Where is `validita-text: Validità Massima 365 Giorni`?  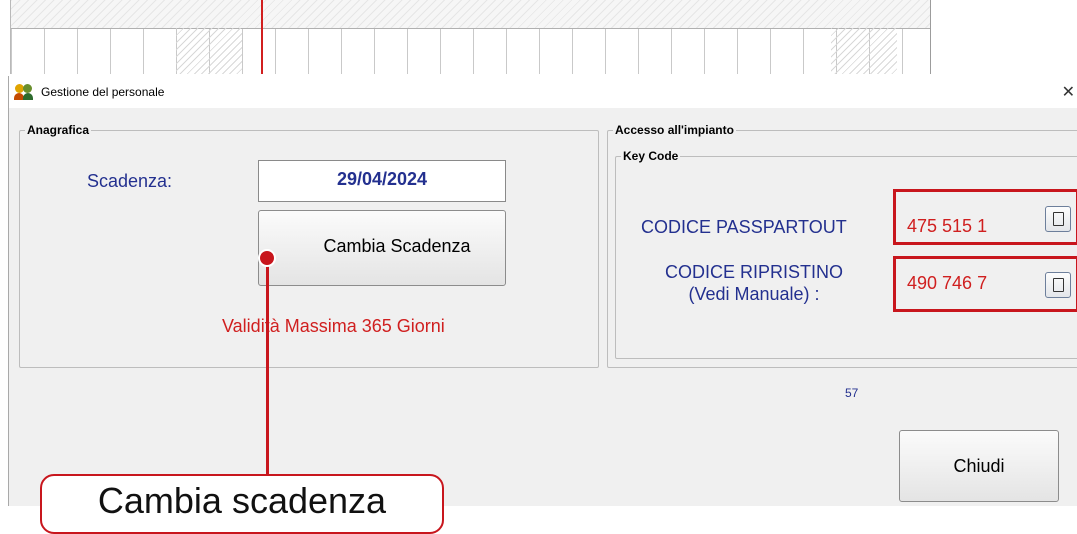 validita-text: Validità Massima 365 Giorni is located at coordinates (333, 326).